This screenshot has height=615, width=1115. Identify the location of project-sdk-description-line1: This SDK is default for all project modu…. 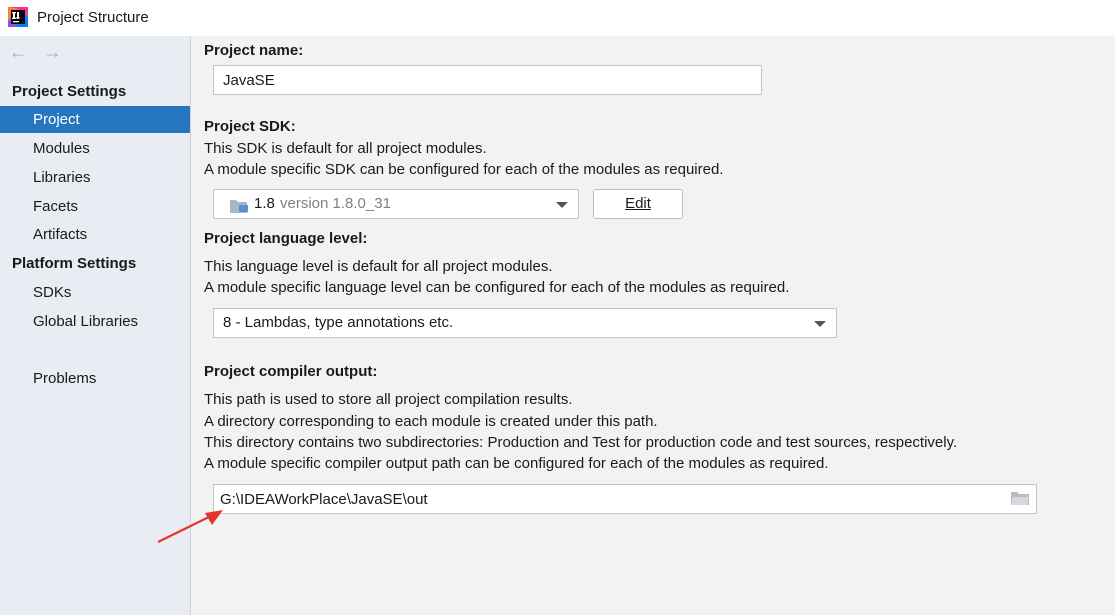
(345, 148).